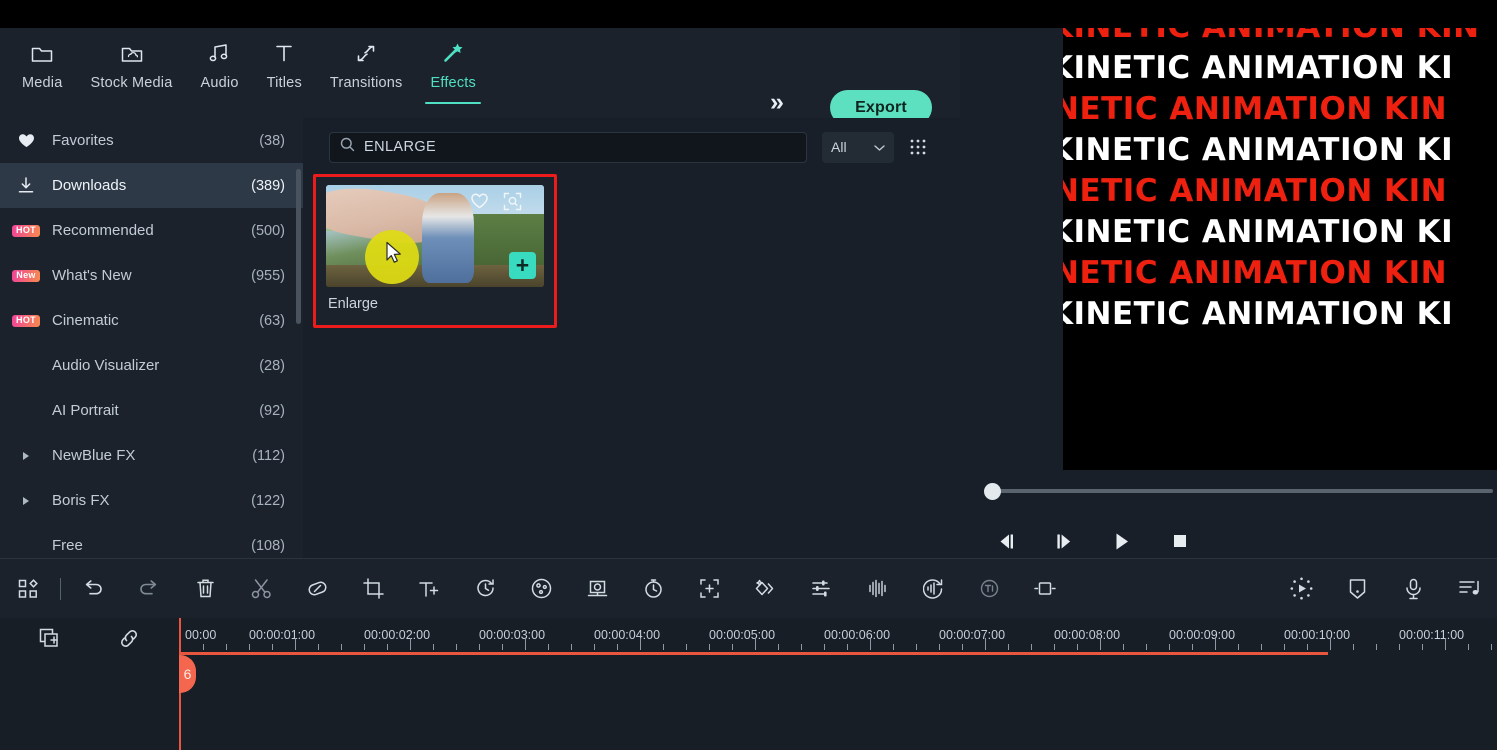  What do you see at coordinates (28, 589) in the screenshot?
I see `layout-grid-icon` at bounding box center [28, 589].